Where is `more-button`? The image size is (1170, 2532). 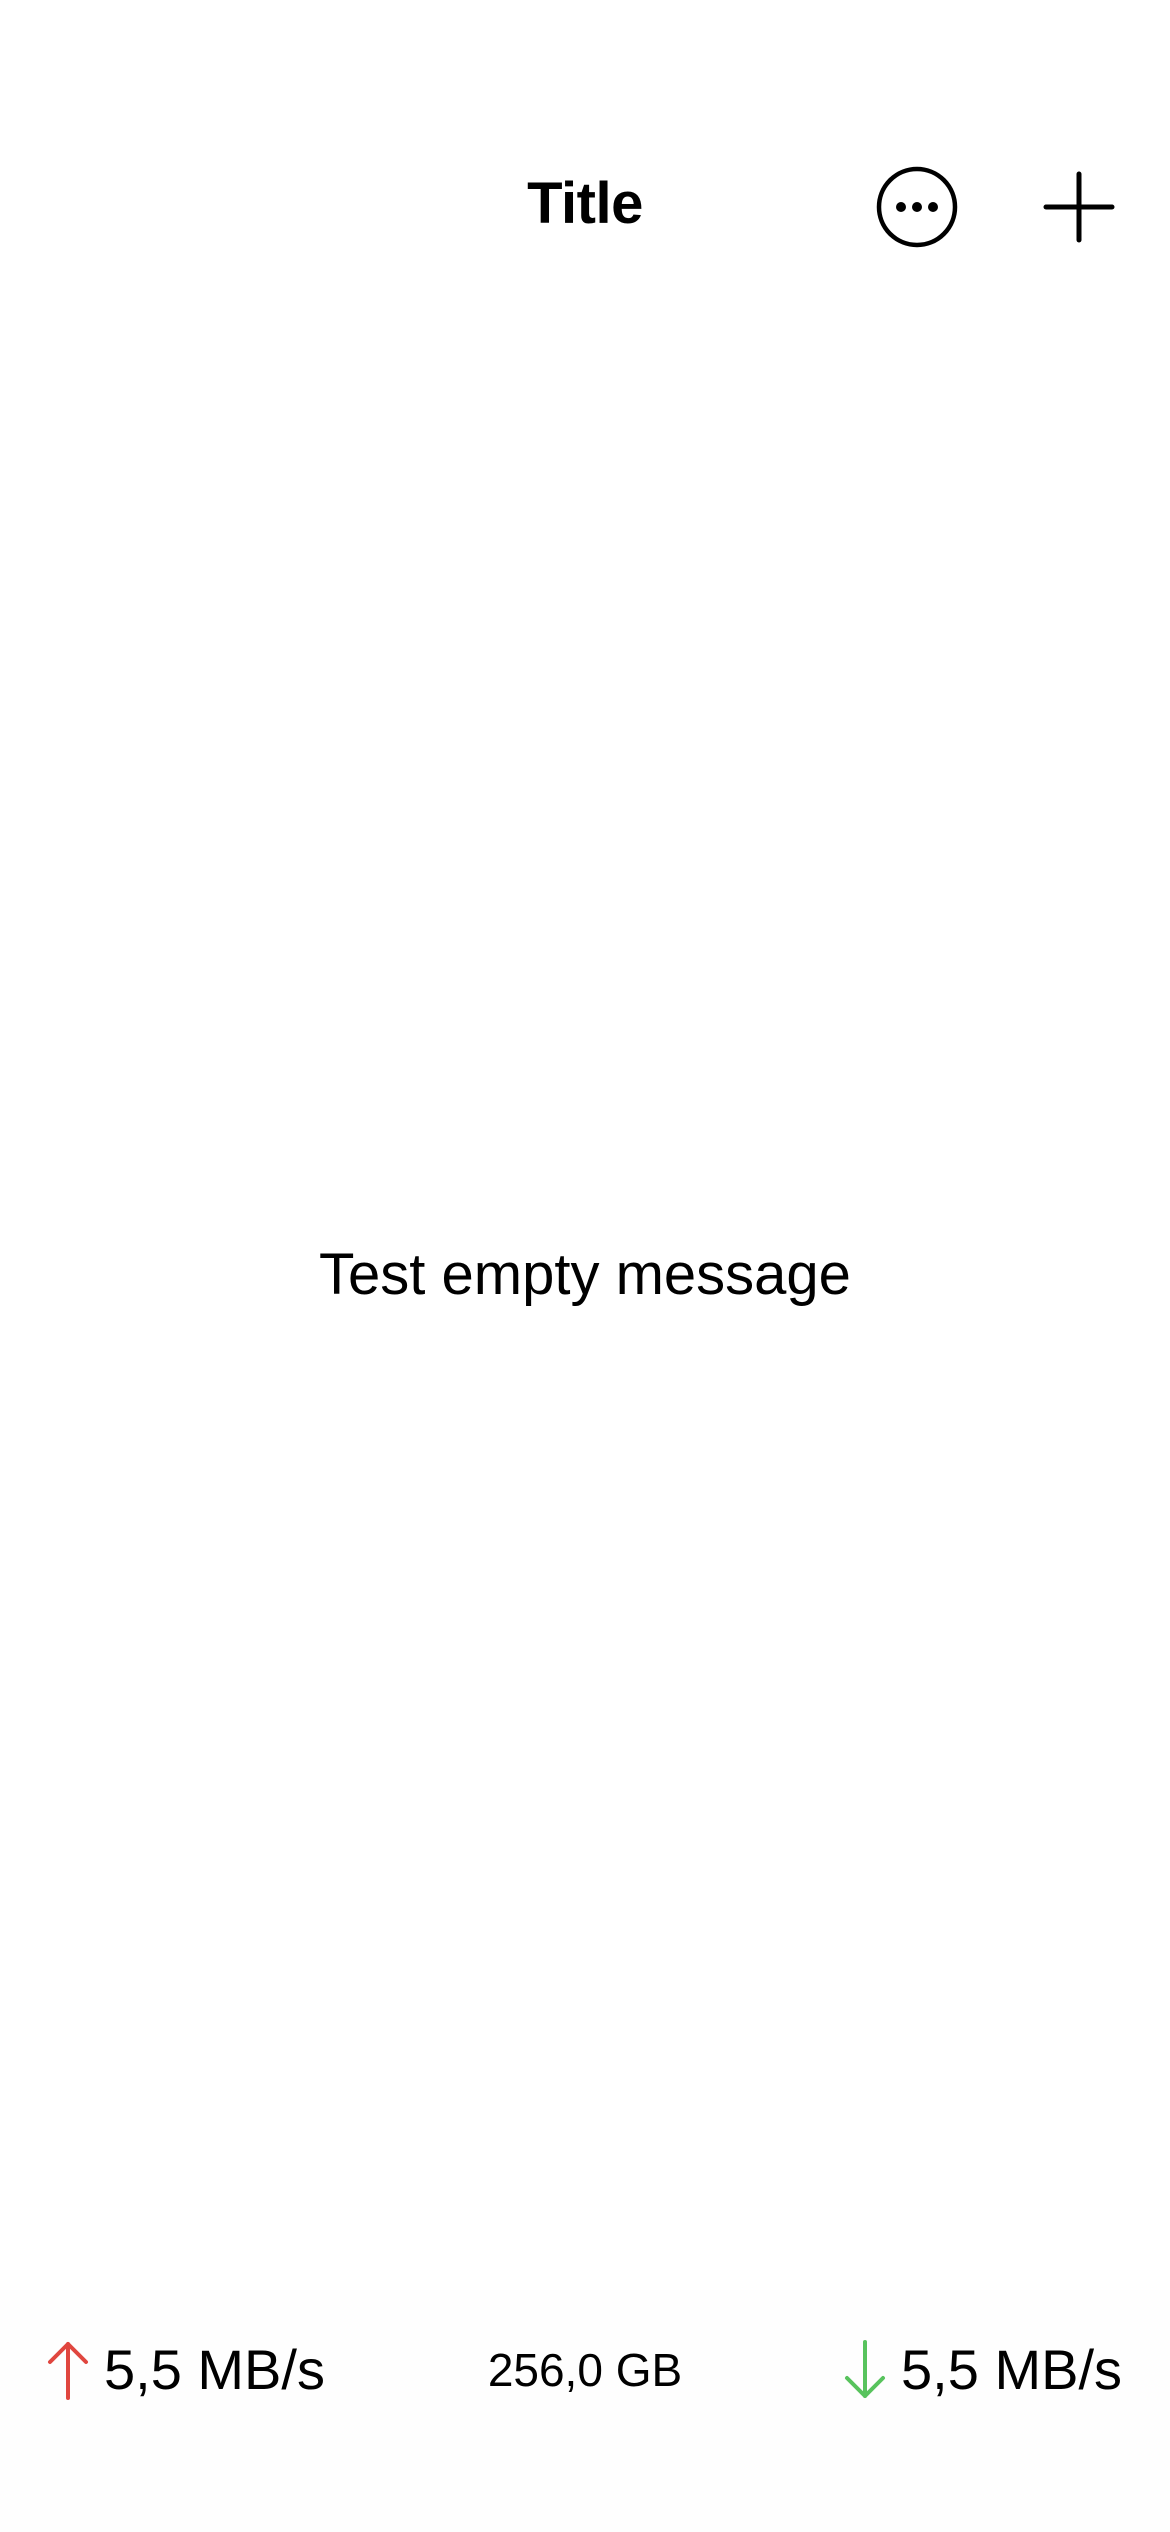 more-button is located at coordinates (917, 207).